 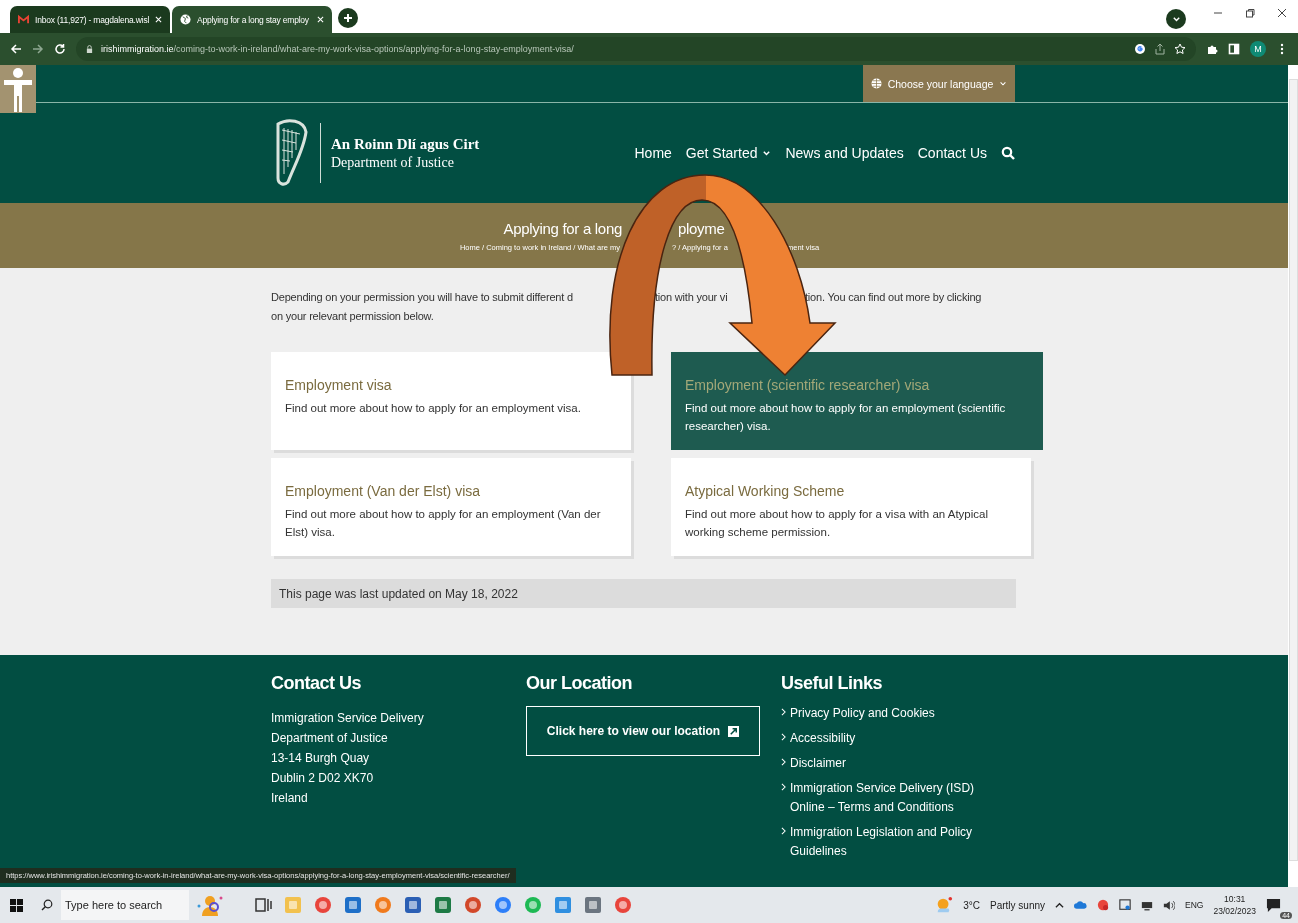 I want to click on weather-sun-cloud-icon, so click(x=944, y=905).